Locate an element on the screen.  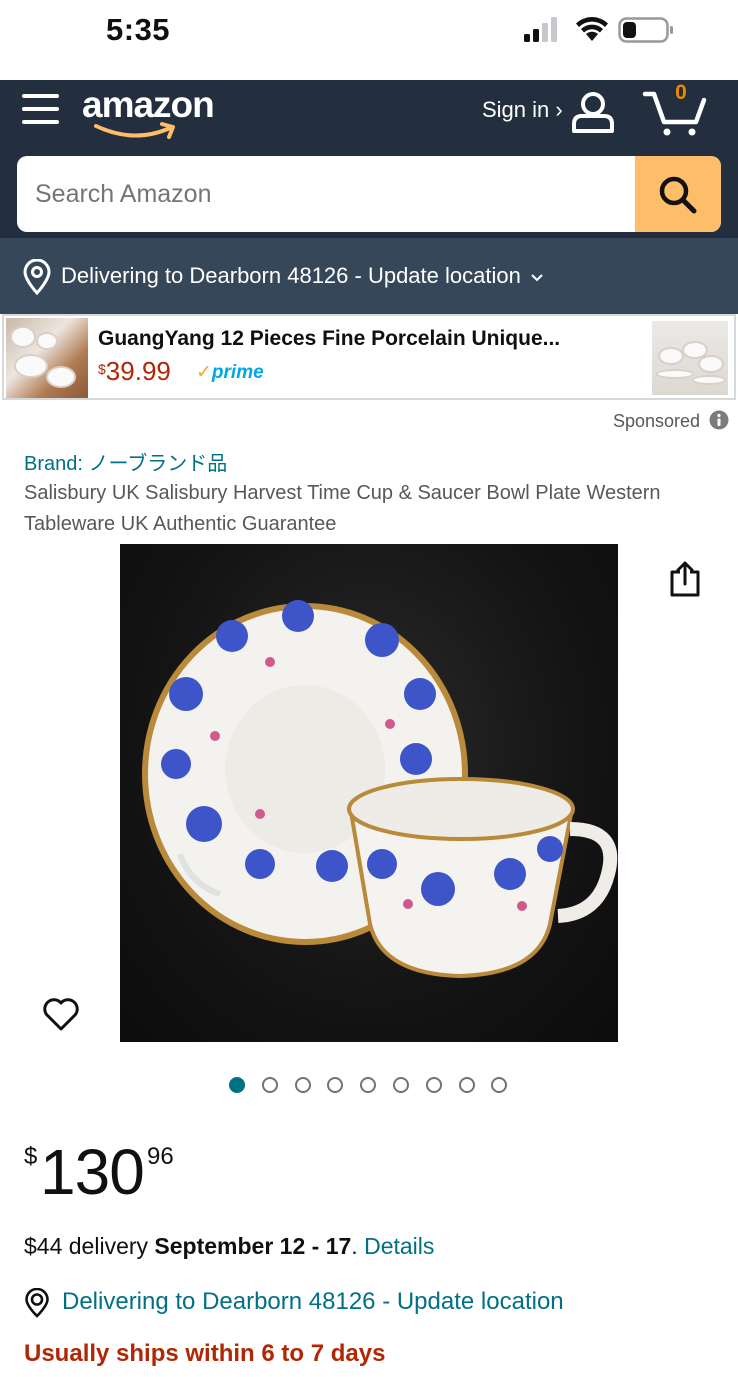
cellular-signal-icon is located at coordinates (540, 29).